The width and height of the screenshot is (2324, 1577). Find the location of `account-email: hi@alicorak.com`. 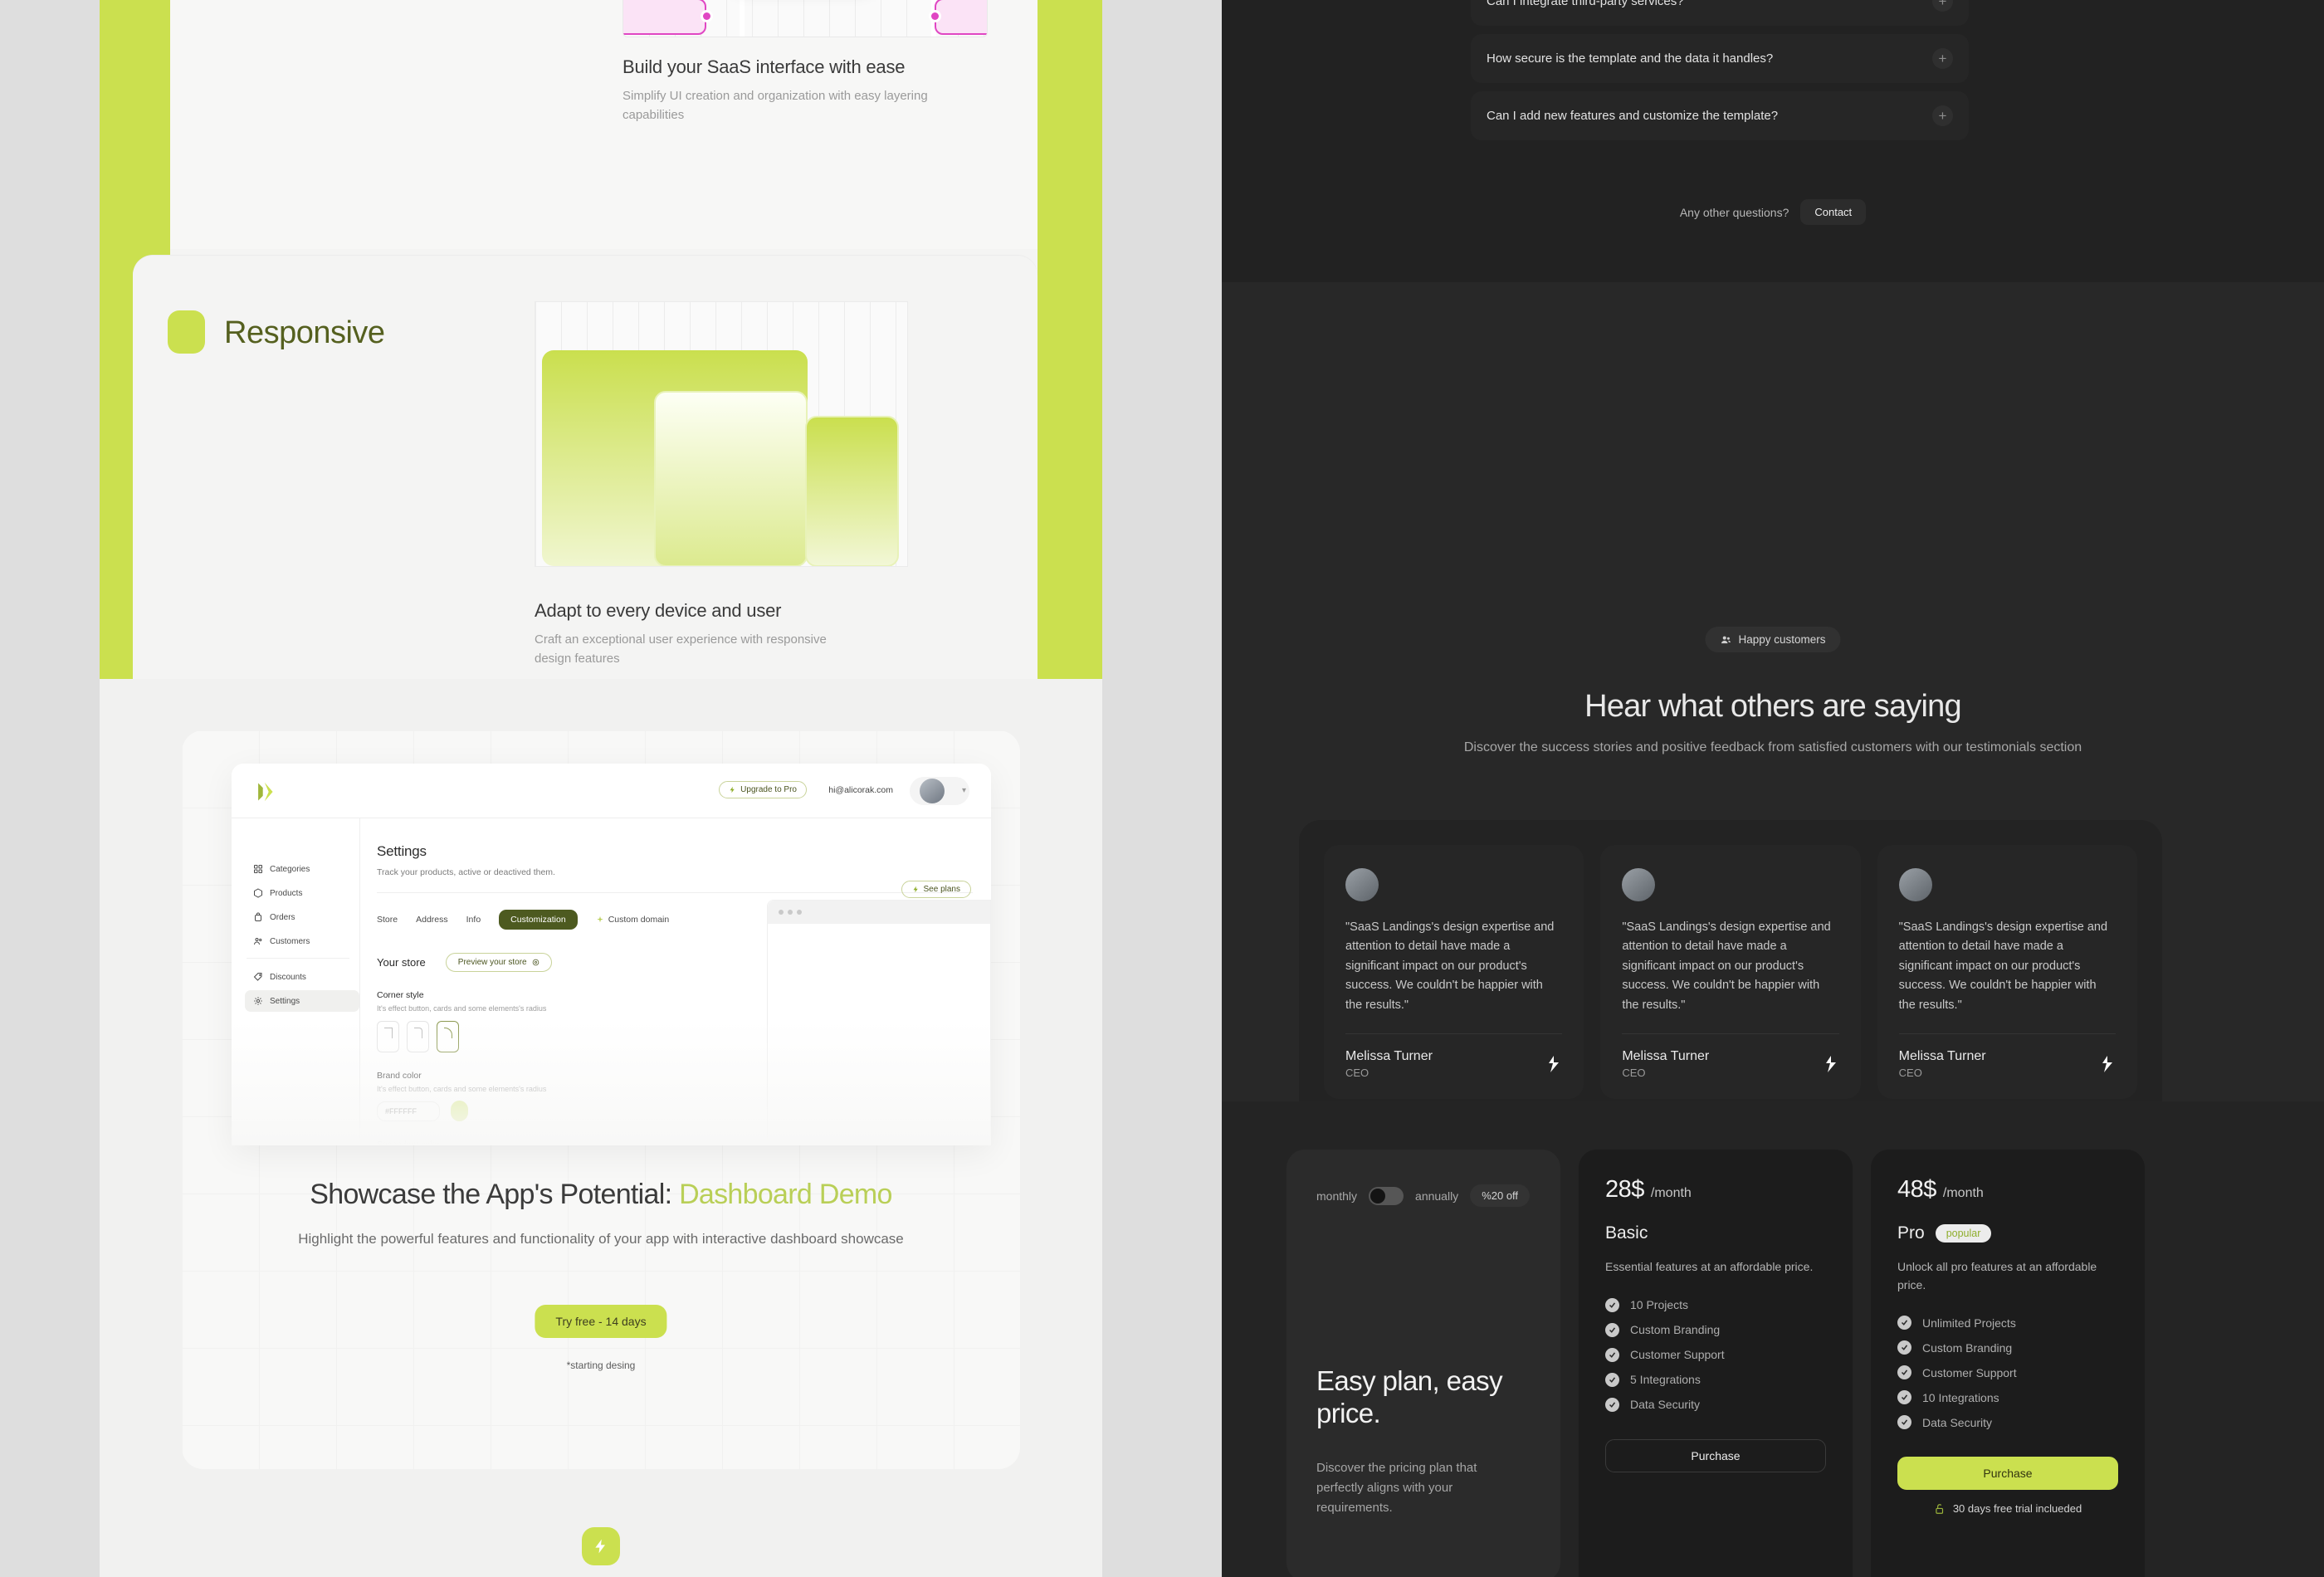

account-email: hi@alicorak.com is located at coordinates (860, 790).